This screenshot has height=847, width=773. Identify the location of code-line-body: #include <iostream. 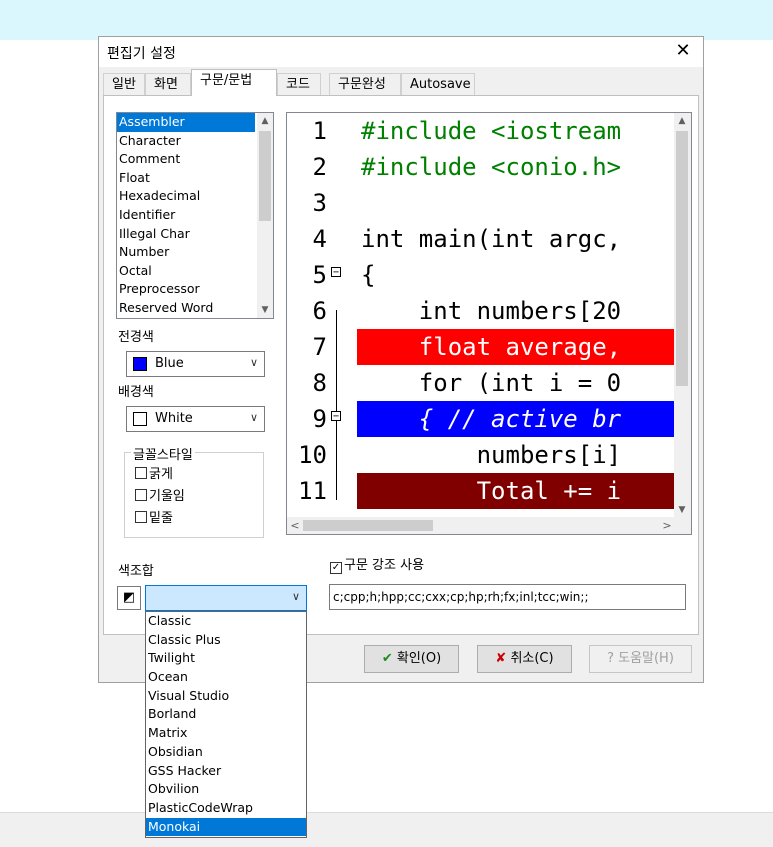
(516, 131).